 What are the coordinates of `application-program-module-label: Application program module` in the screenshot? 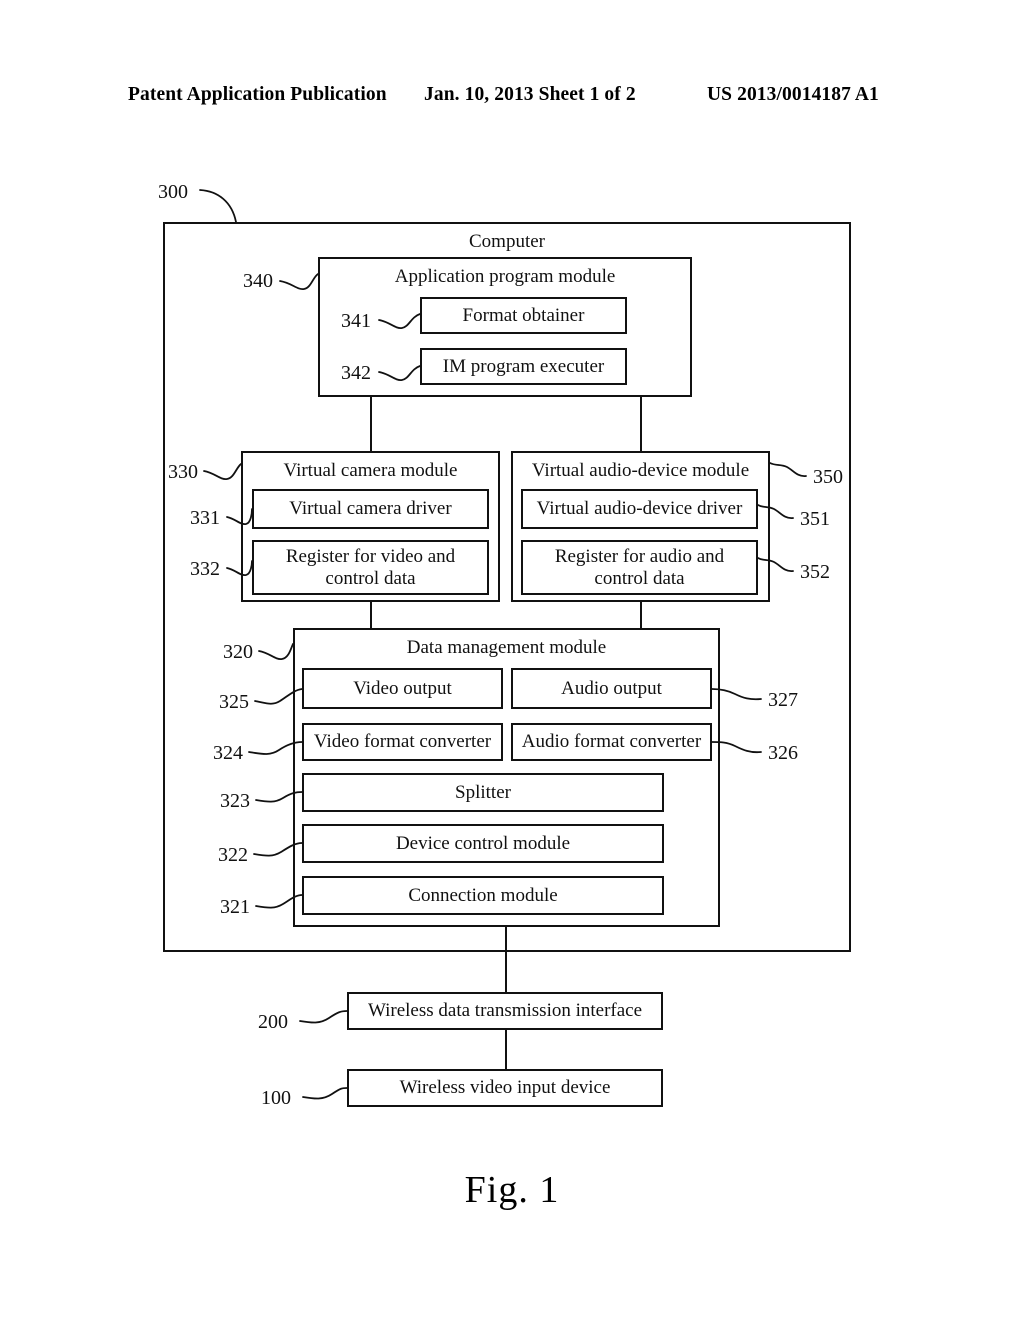 It's located at (505, 276).